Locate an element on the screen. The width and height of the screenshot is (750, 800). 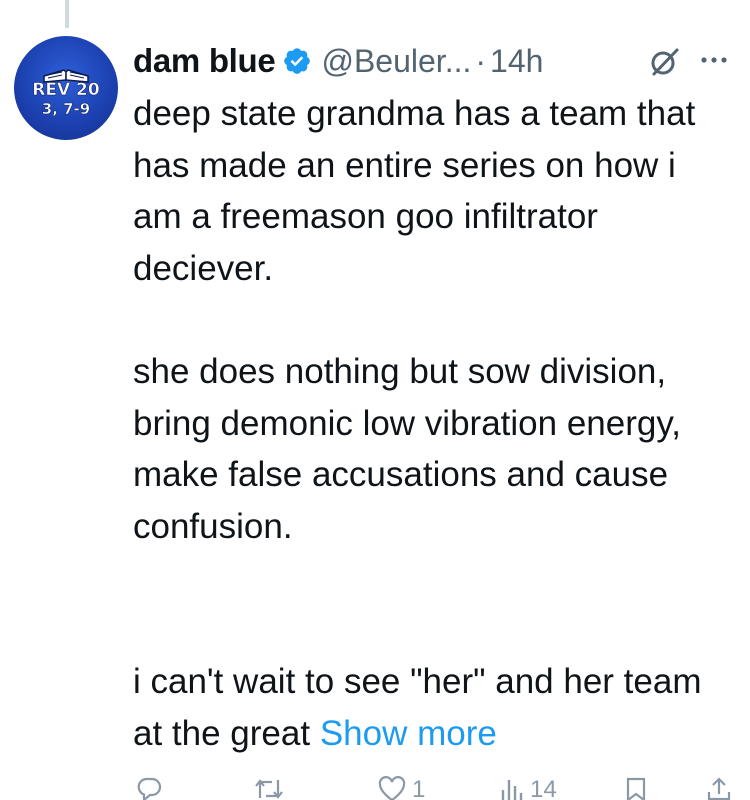
retweet-icon is located at coordinates (269, 789).